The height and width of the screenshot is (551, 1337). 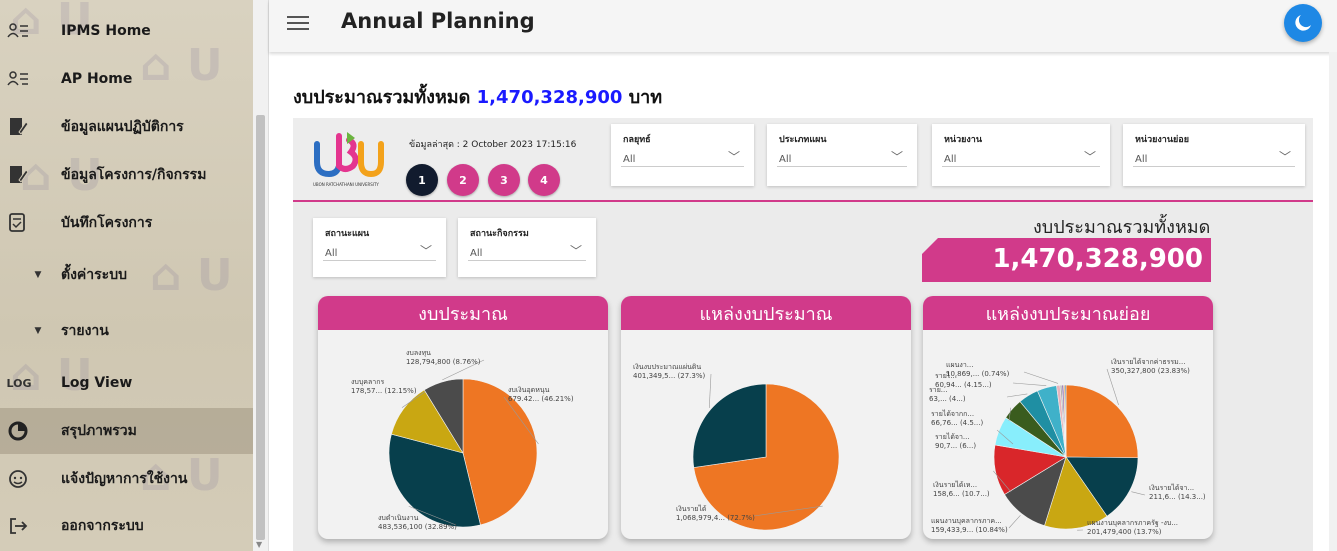 I want to click on sidebar-item-label: Log View, so click(x=97, y=383).